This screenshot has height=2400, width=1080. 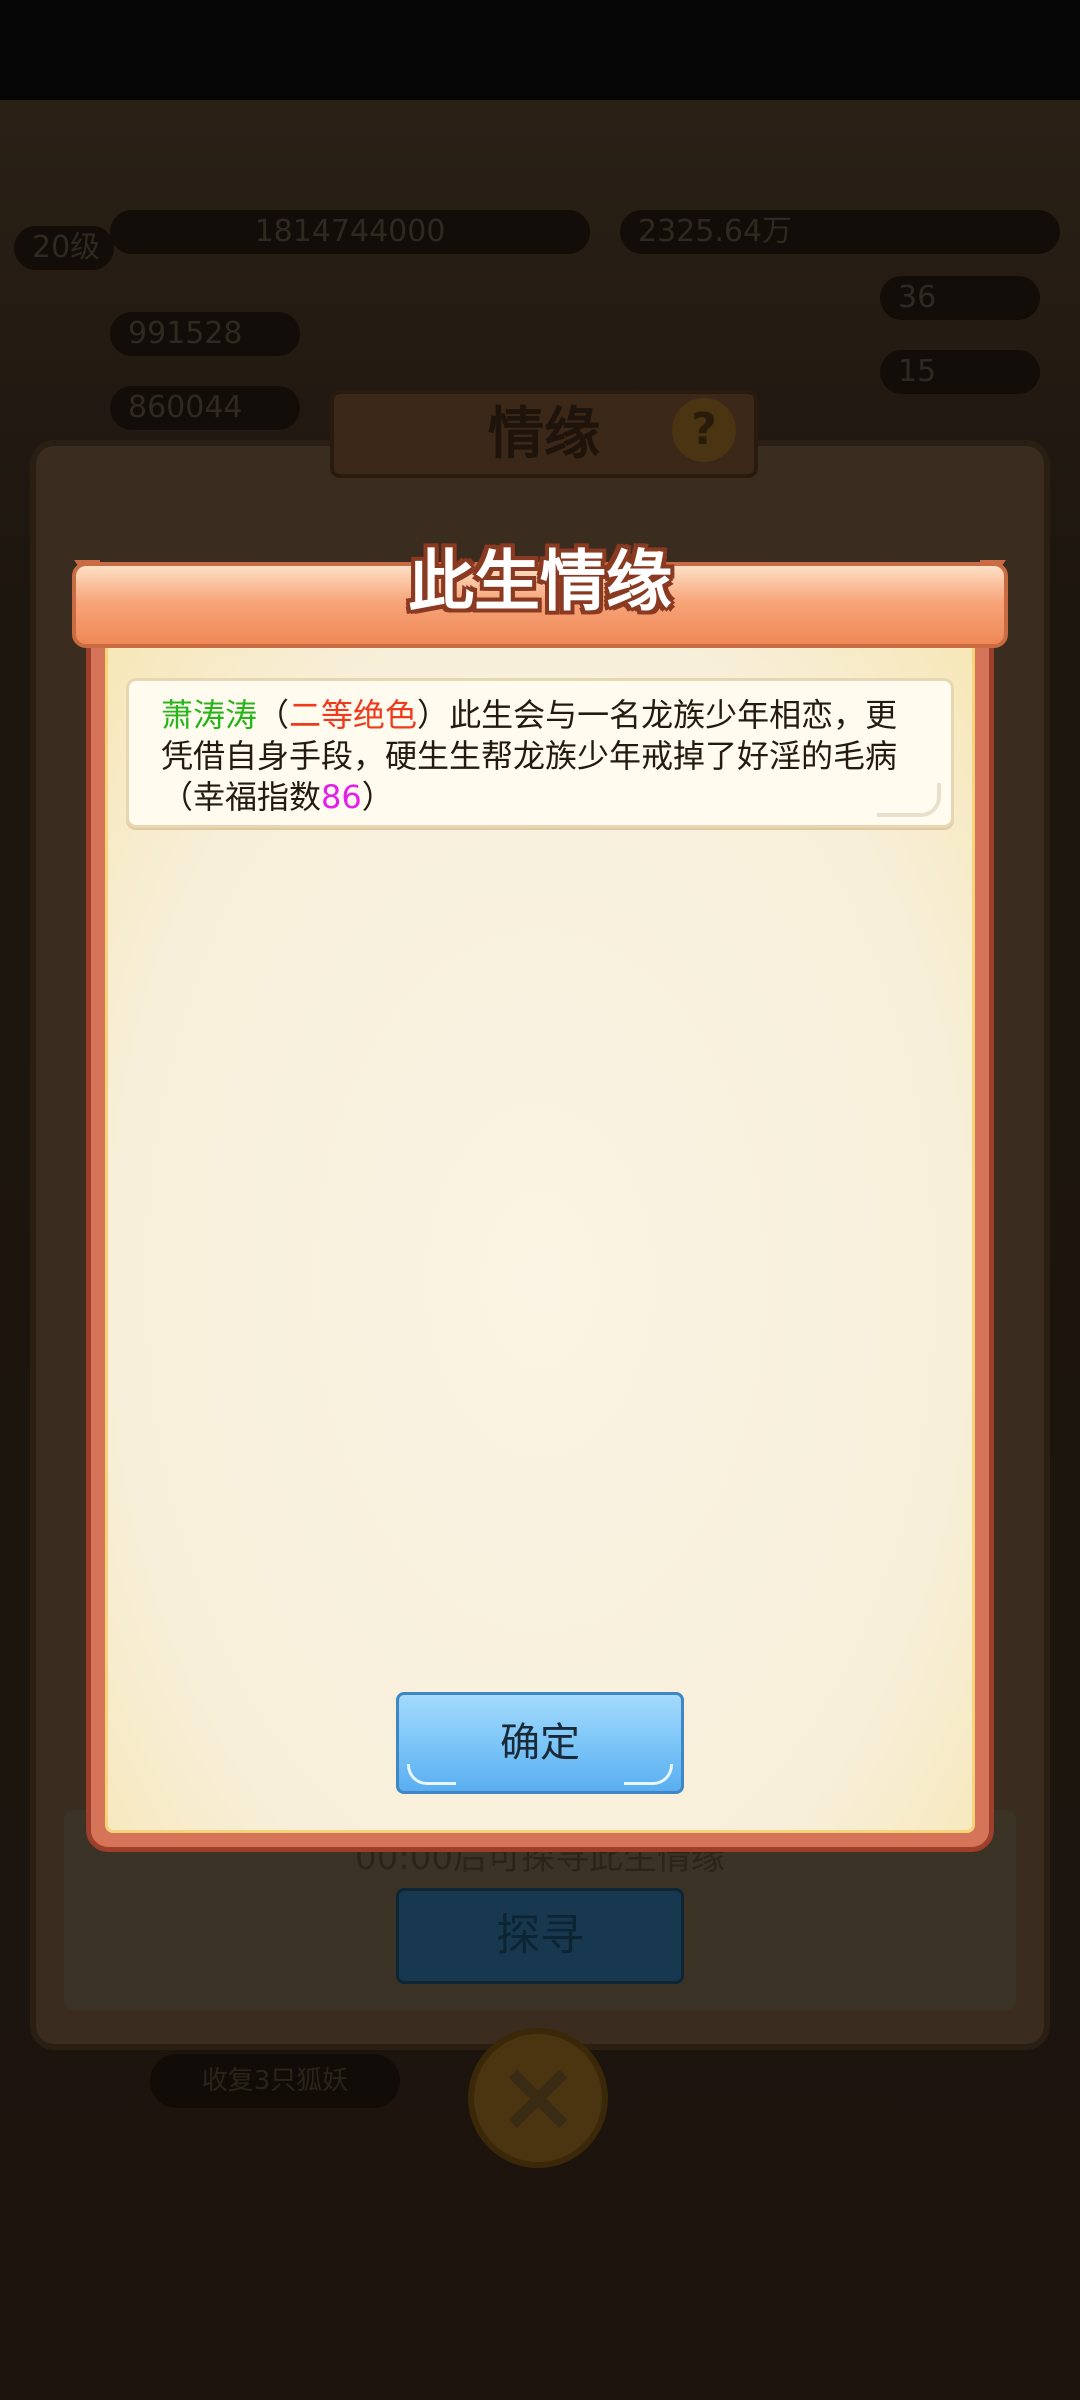 I want to click on button-decoration-right, so click(x=648, y=1774).